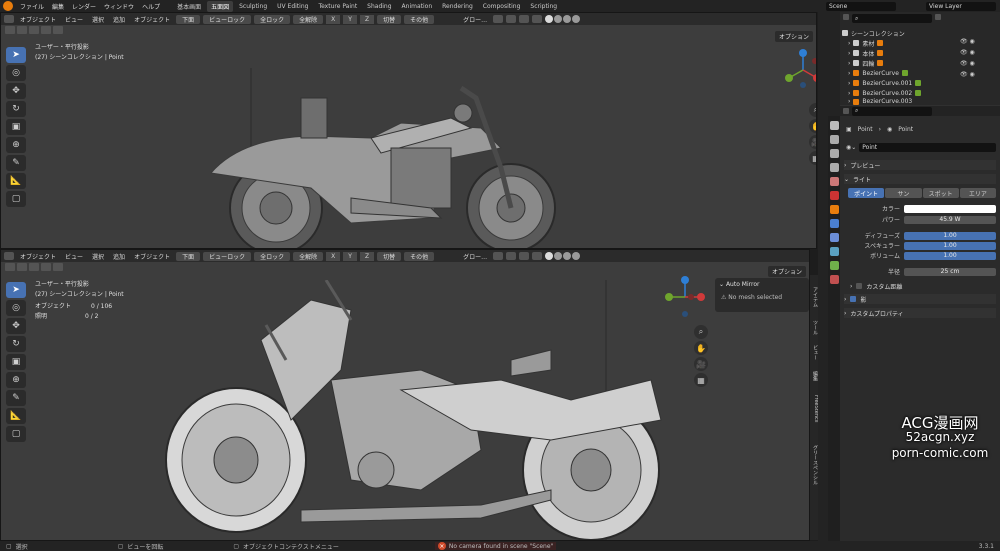 The width and height of the screenshot is (1000, 551). What do you see at coordinates (16, 344) in the screenshot?
I see `rotate-tool-icon: ↻` at bounding box center [16, 344].